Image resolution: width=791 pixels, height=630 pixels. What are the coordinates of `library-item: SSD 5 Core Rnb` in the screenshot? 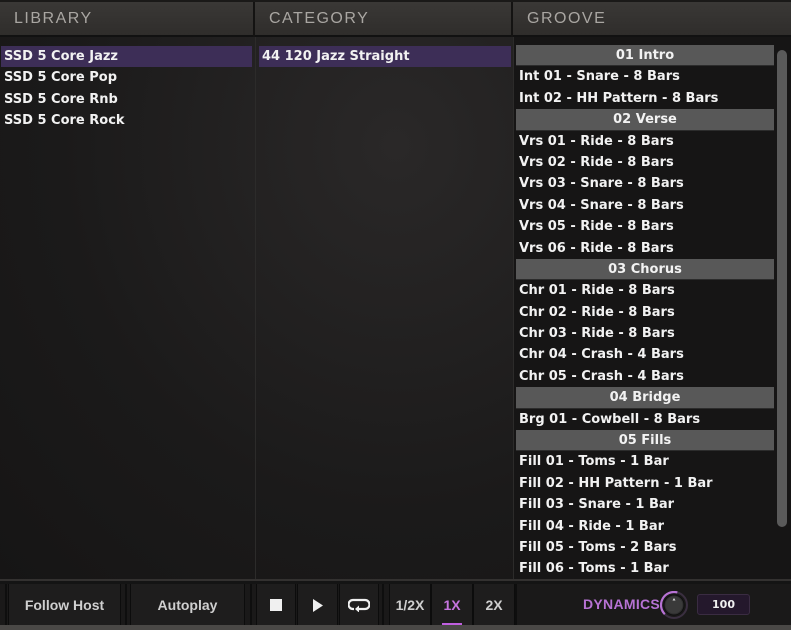 It's located at (126, 99).